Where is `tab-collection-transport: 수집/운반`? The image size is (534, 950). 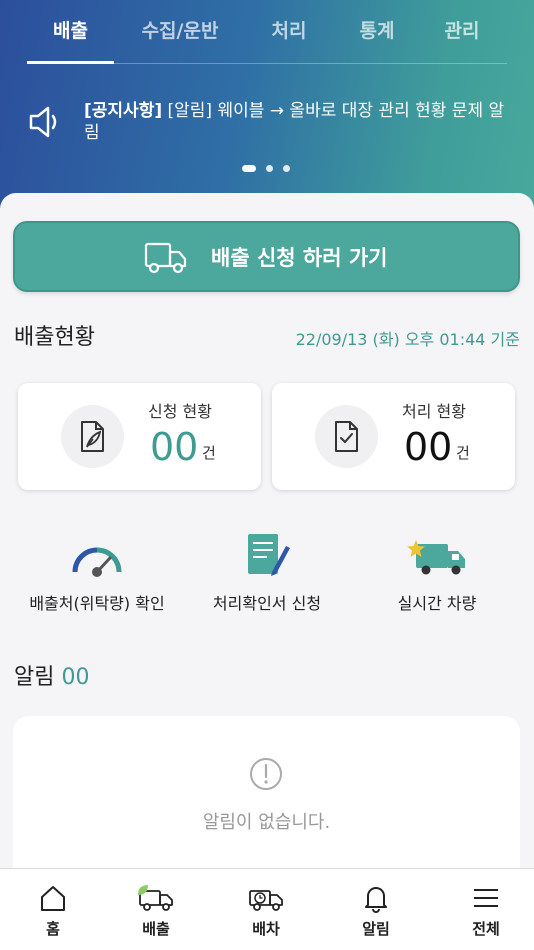 tab-collection-transport: 수집/운반 is located at coordinates (180, 31).